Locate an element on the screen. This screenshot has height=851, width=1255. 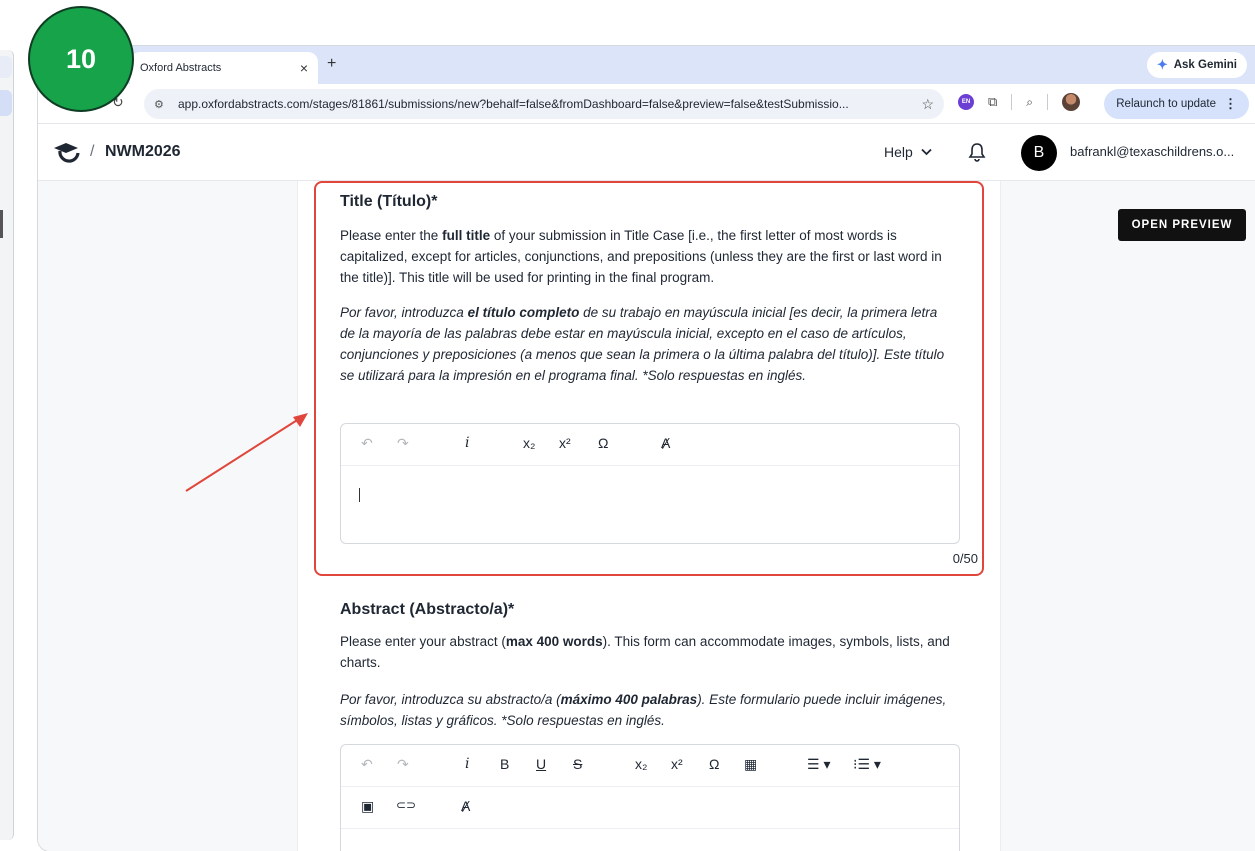
relaunch-button: Relaunch to update ⋮ is located at coordinates (1176, 104).